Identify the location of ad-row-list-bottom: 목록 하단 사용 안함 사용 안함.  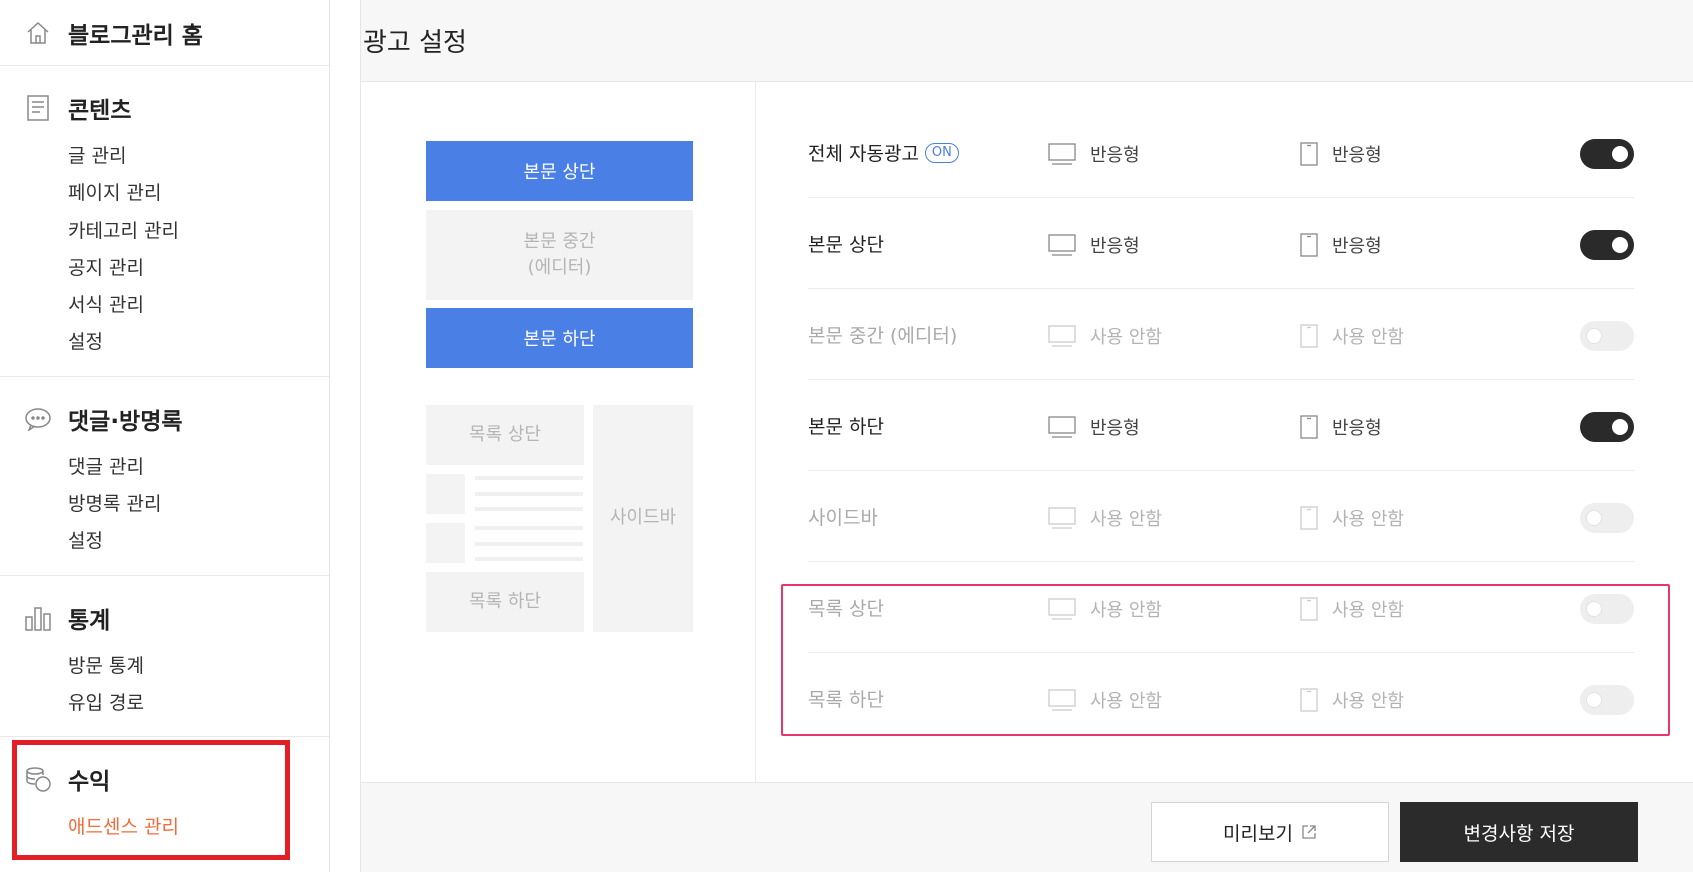
(1221, 698).